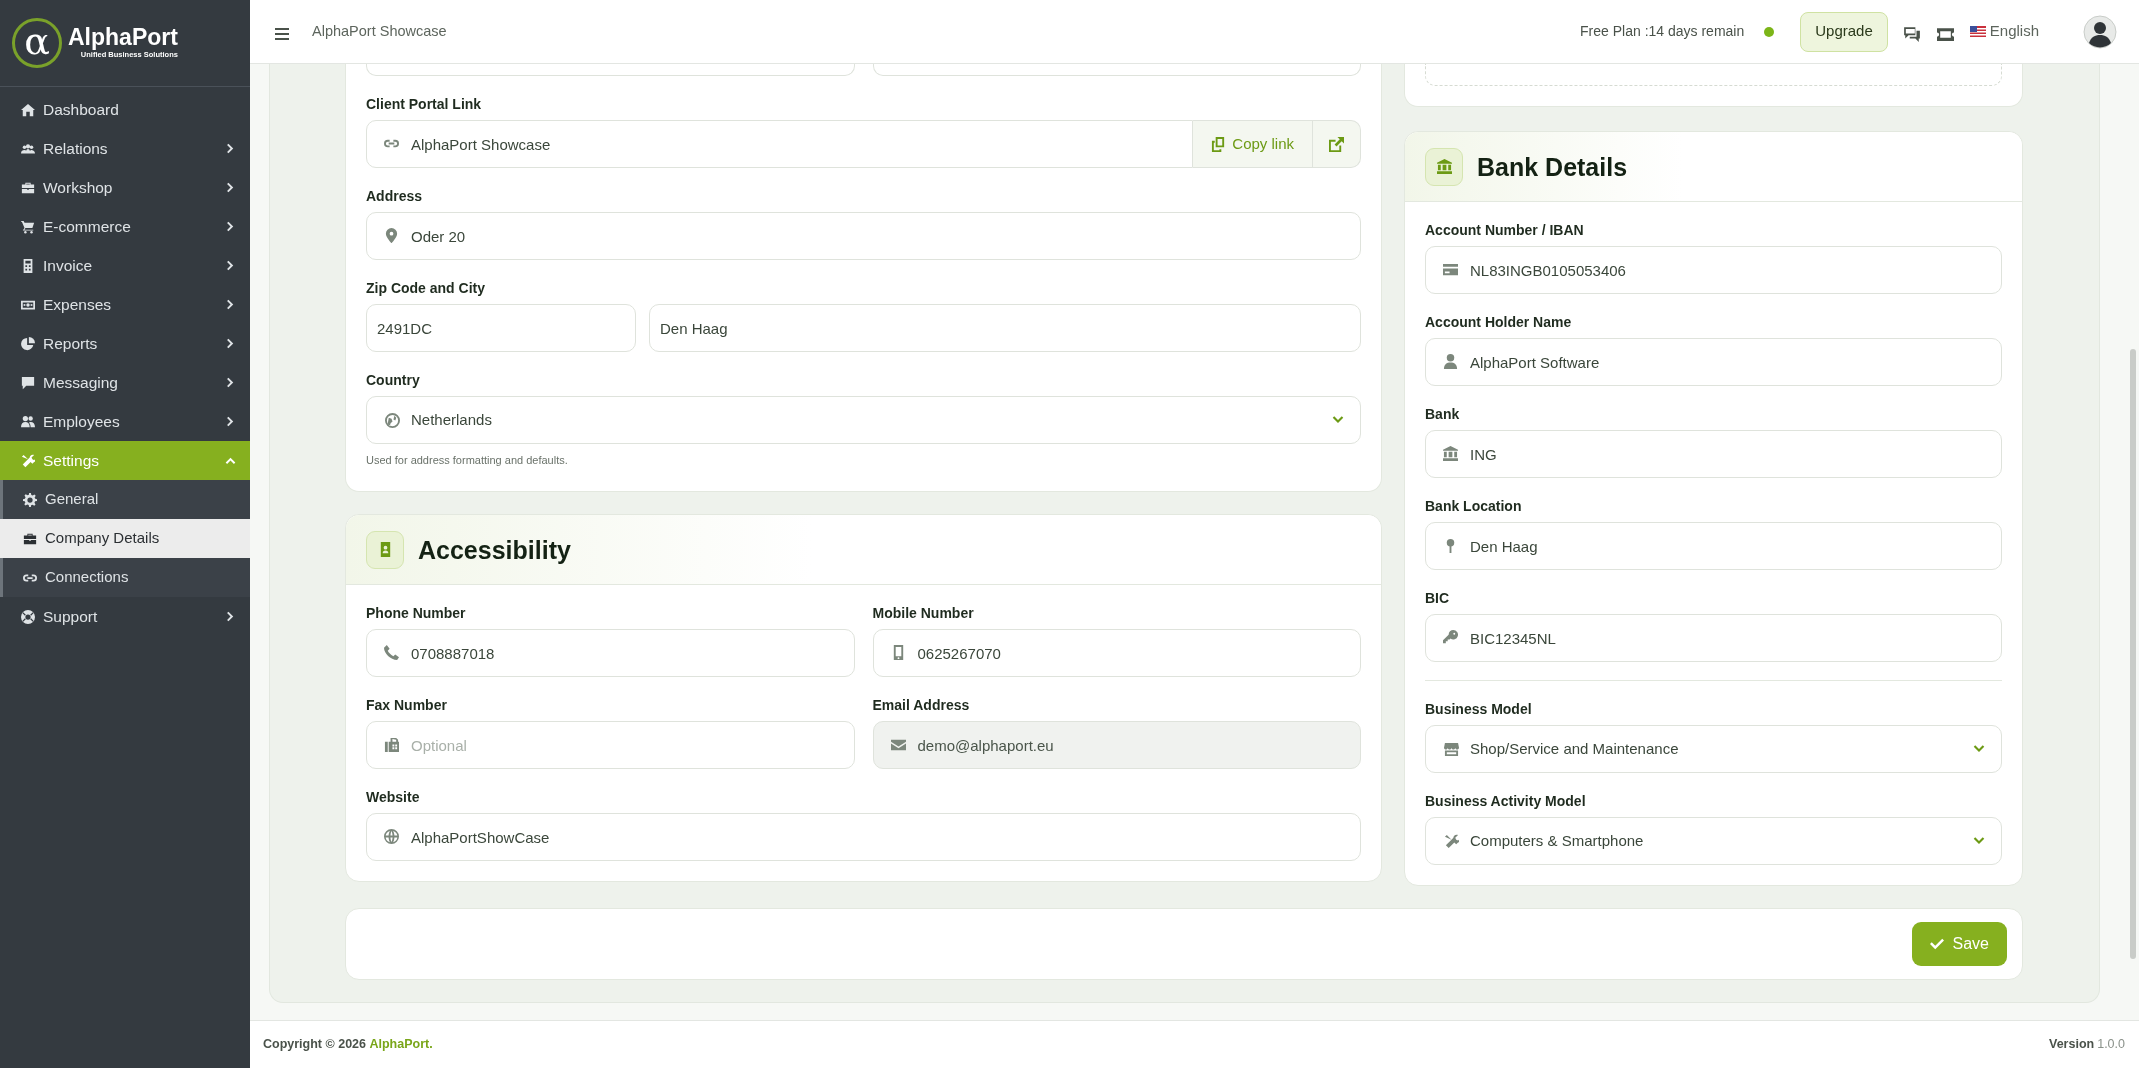 The image size is (2139, 1068). I want to click on input-field: 2491DC, so click(501, 328).